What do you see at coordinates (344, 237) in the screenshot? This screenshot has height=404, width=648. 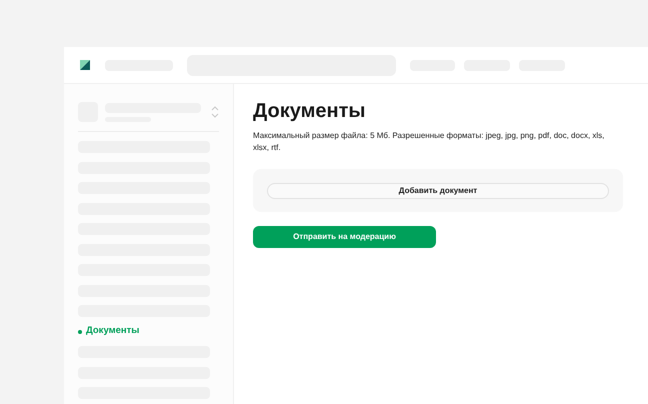 I see `submit-button: Отправить на модерацию` at bounding box center [344, 237].